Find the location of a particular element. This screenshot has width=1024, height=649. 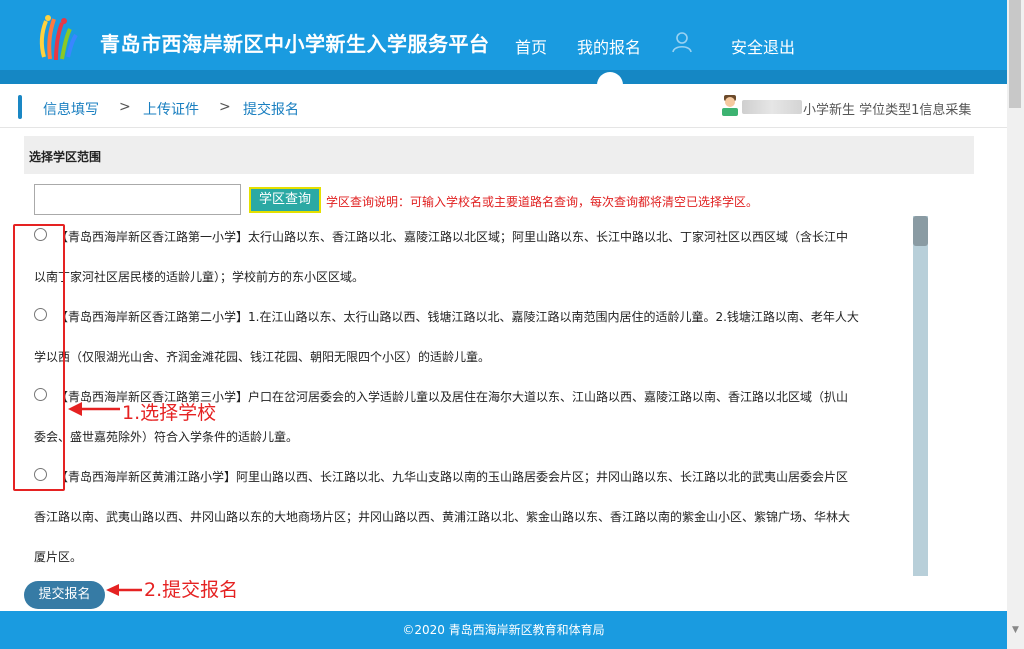

school-search-button: 学区查询 is located at coordinates (285, 200).